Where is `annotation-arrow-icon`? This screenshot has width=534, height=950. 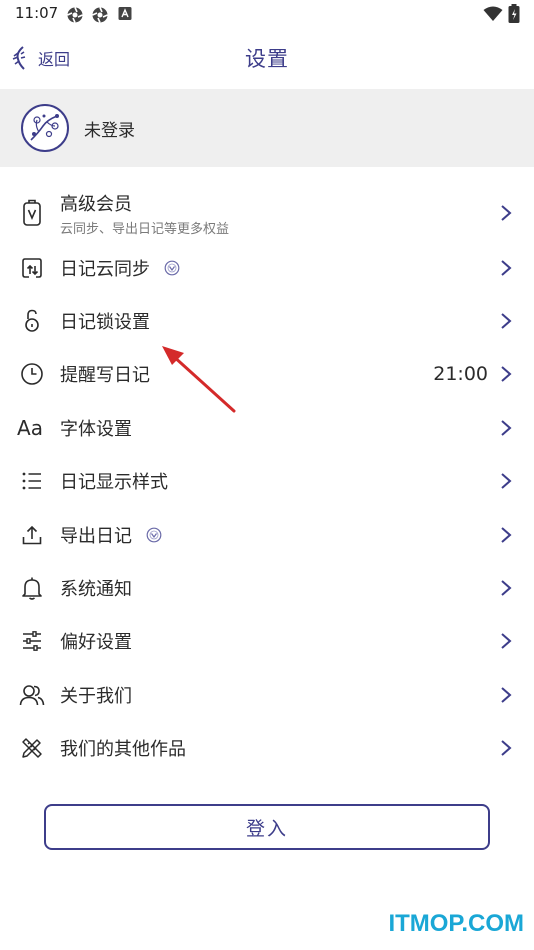 annotation-arrow-icon is located at coordinates (199, 379).